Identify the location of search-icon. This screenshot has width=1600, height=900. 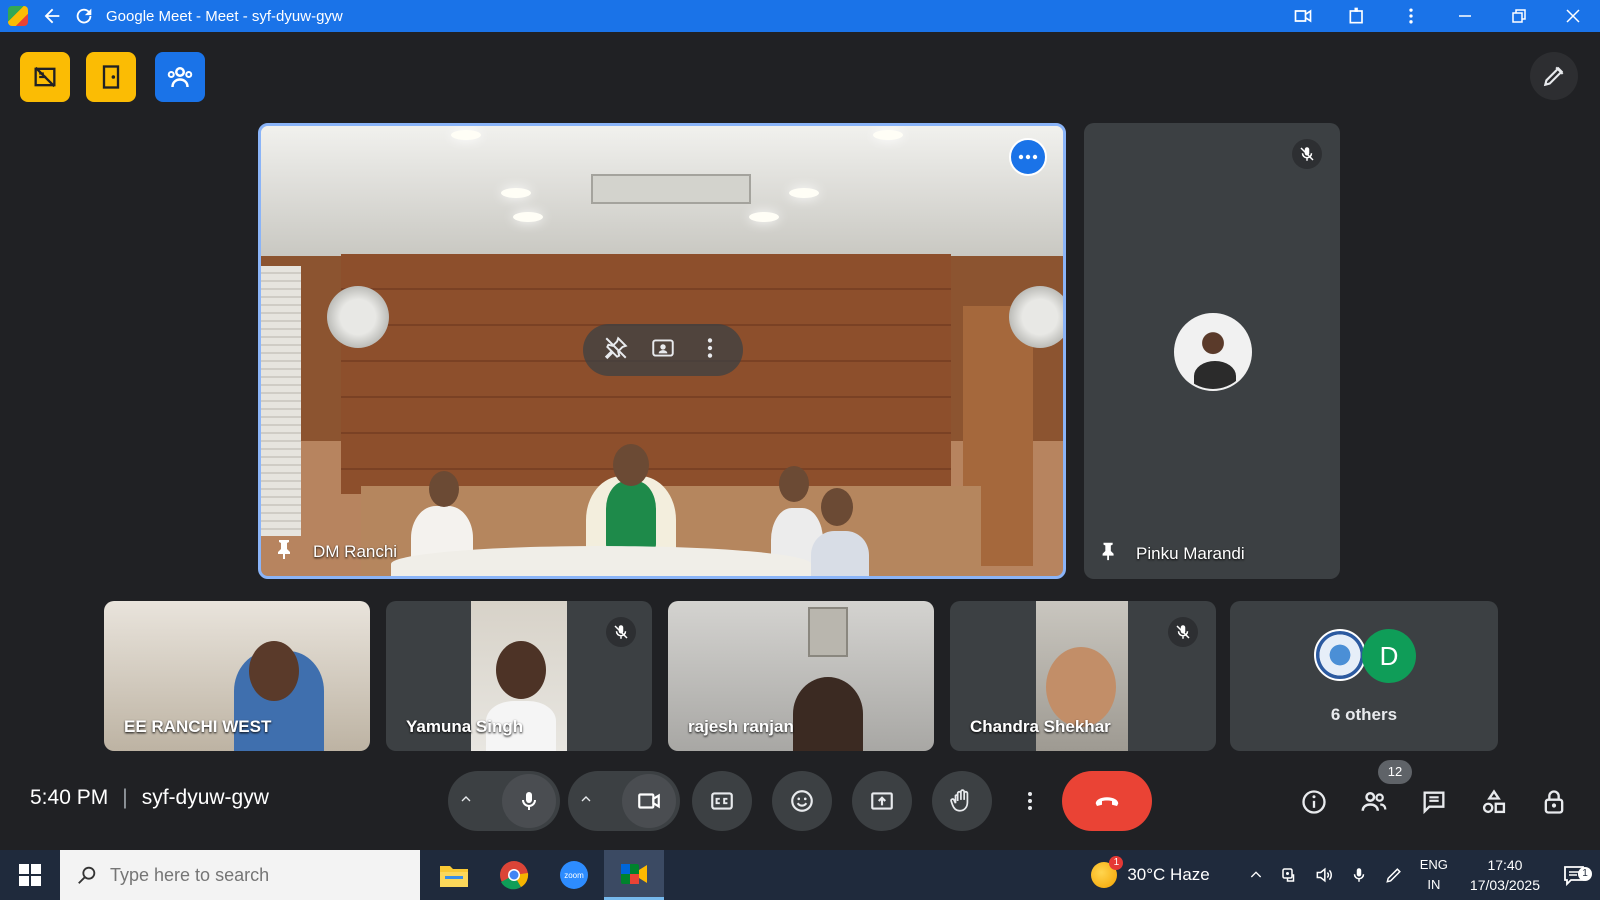
(87, 875).